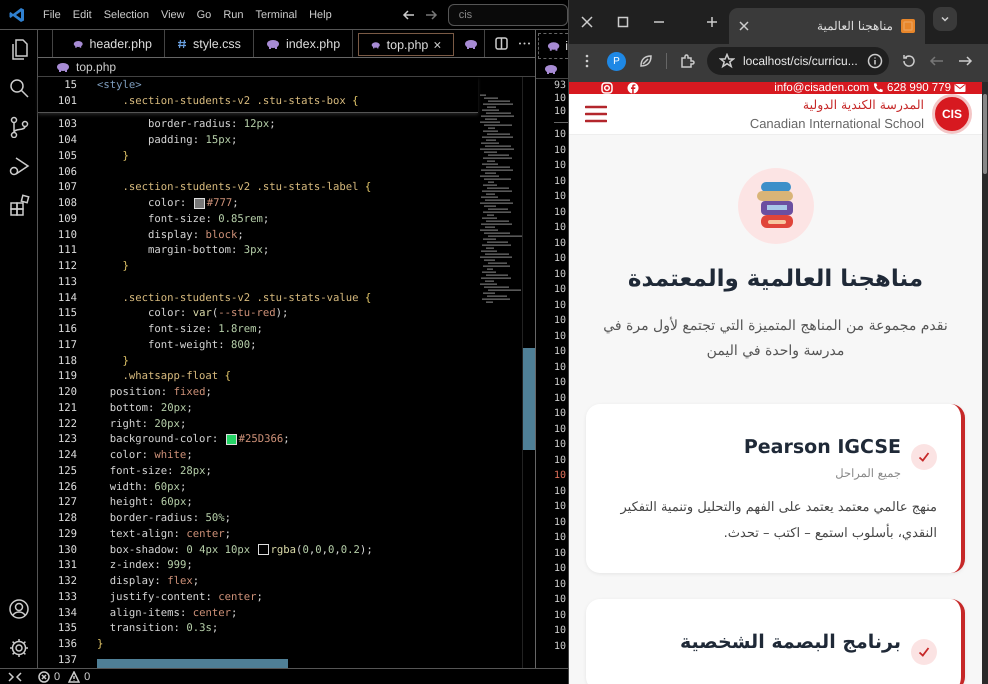 The height and width of the screenshot is (684, 988). I want to click on chevron-down-icon, so click(945, 19).